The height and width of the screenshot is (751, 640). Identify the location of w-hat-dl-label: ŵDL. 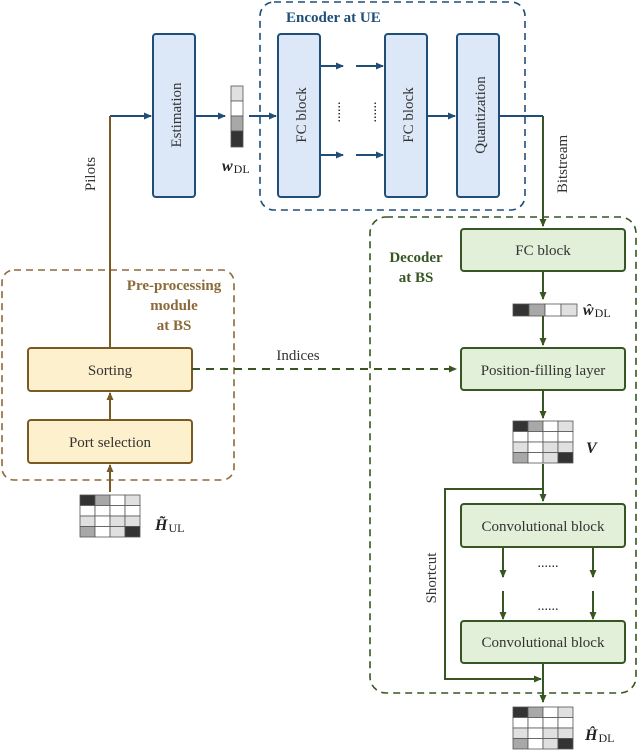
(596, 311).